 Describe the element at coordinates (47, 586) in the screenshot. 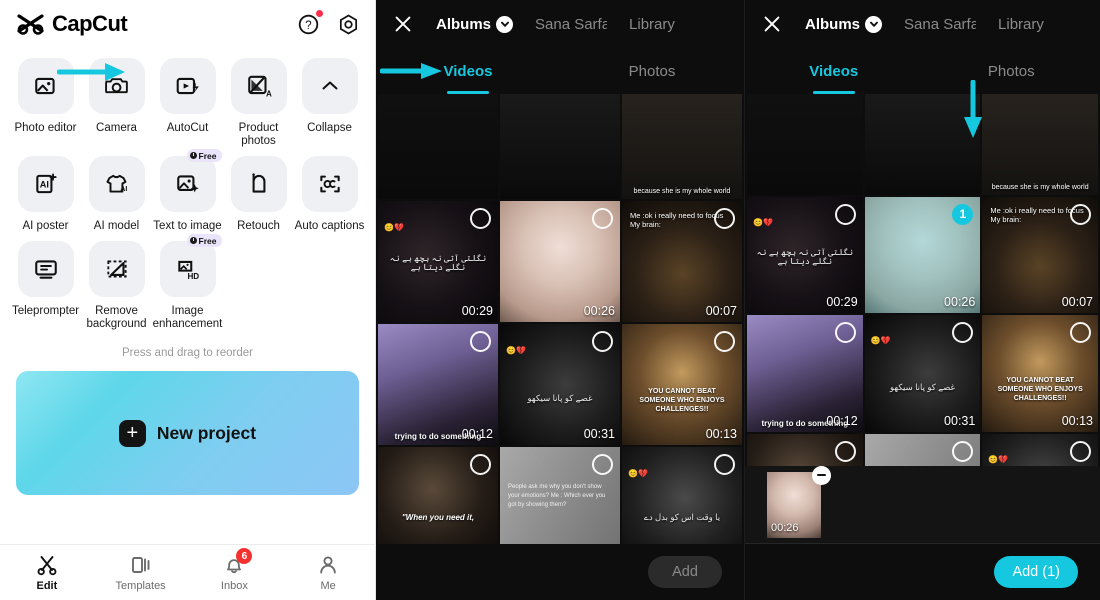

I see `nav-label: Edit` at that location.